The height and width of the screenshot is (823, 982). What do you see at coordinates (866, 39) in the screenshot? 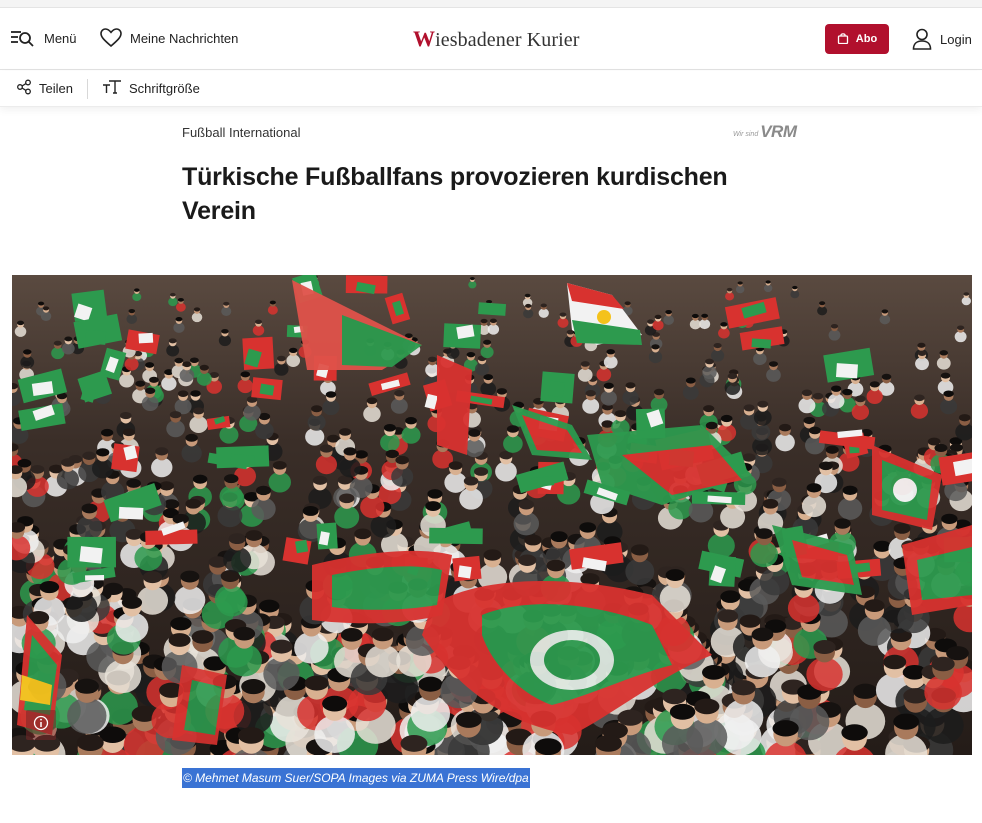
I see `abo-label: Abo` at bounding box center [866, 39].